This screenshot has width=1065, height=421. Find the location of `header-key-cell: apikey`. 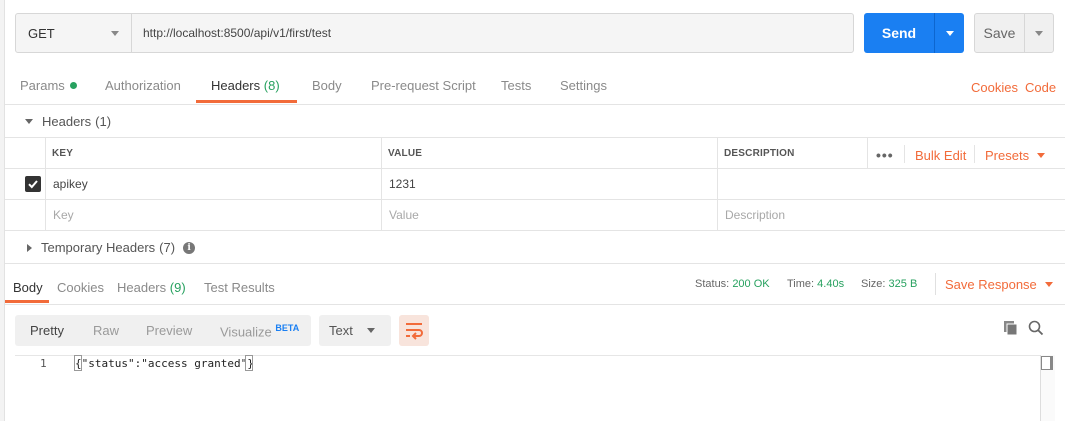

header-key-cell: apikey is located at coordinates (70, 184).